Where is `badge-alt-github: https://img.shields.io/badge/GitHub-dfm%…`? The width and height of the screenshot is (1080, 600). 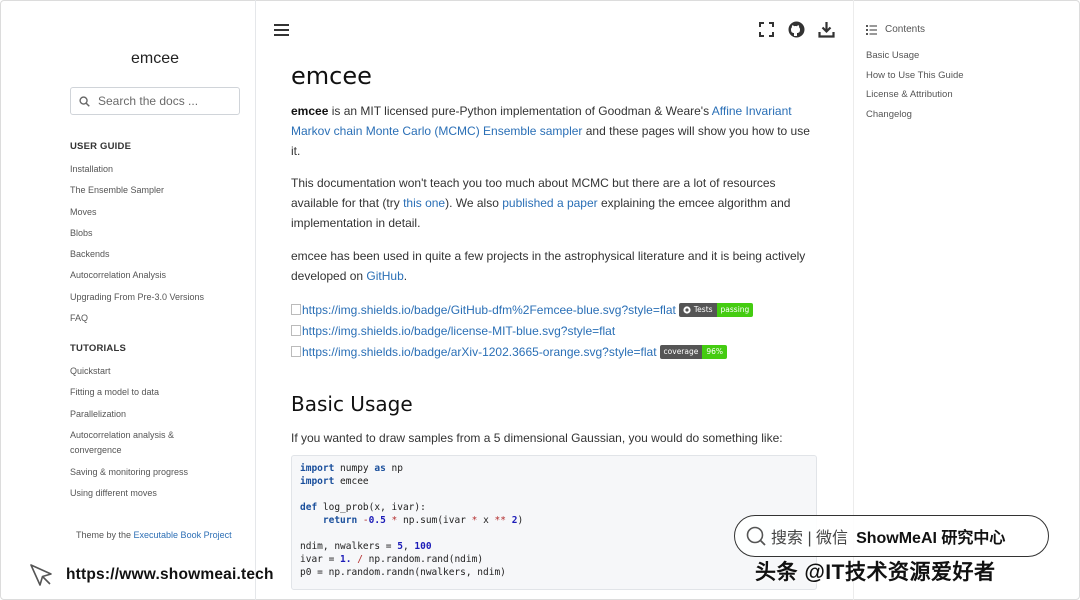
badge-alt-github: https://img.shields.io/badge/GitHub-dfm%… is located at coordinates (489, 310).